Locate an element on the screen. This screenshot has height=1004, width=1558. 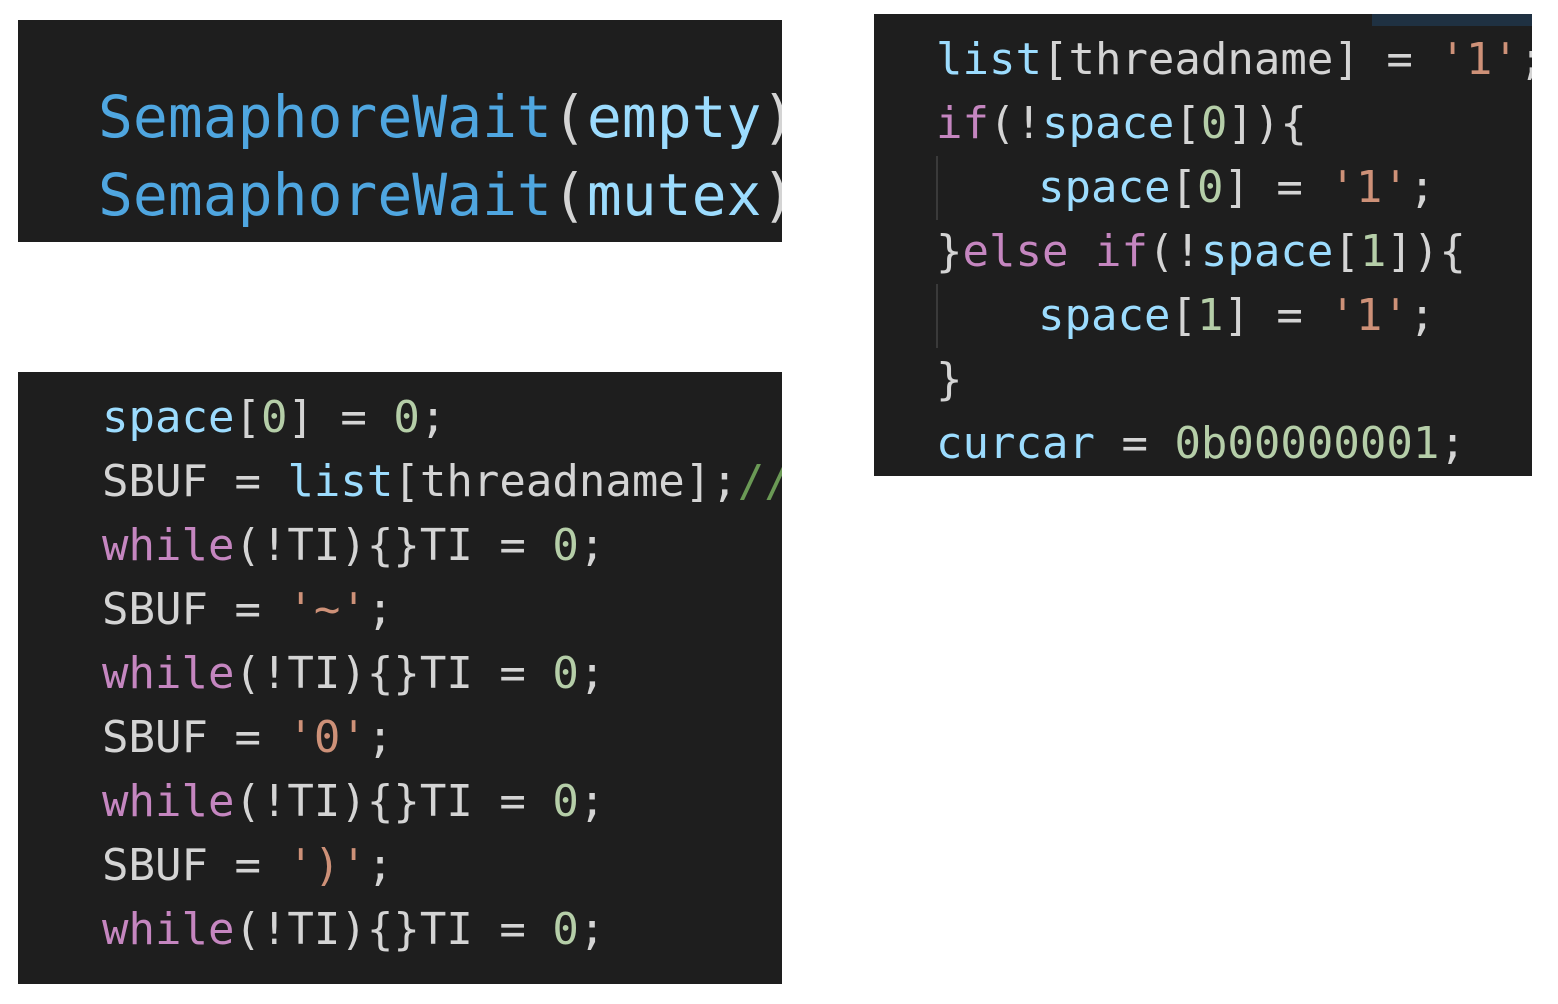
code-token: [threadname]; is located at coordinates (565, 481).